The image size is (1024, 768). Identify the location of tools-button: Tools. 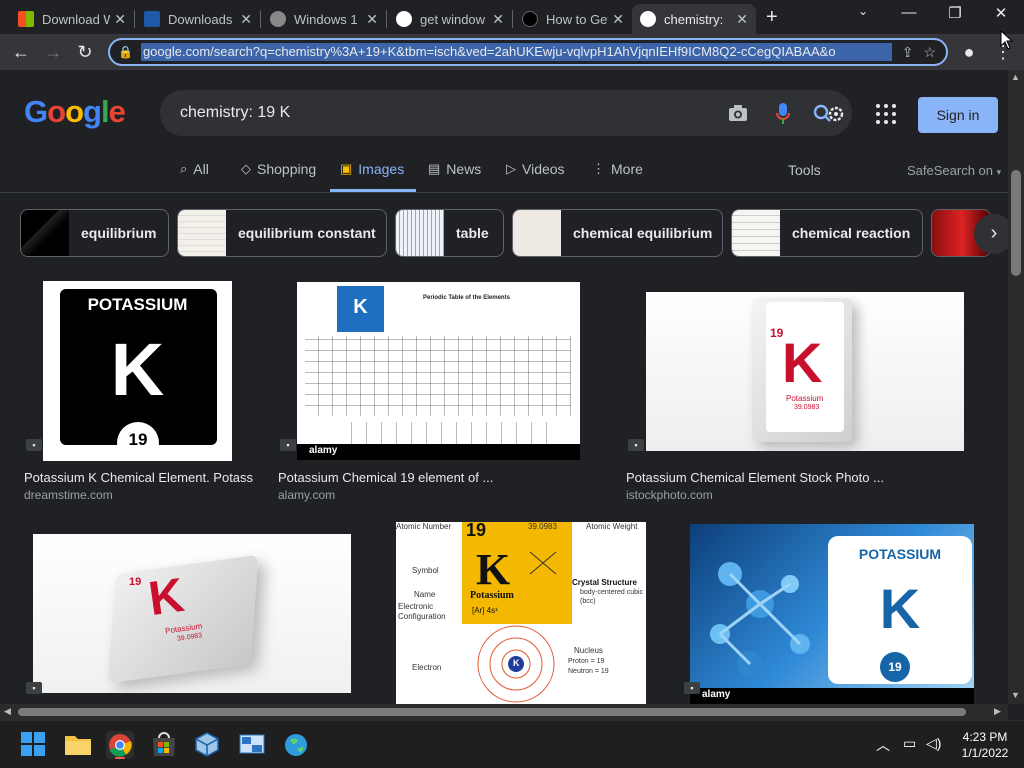
(804, 170).